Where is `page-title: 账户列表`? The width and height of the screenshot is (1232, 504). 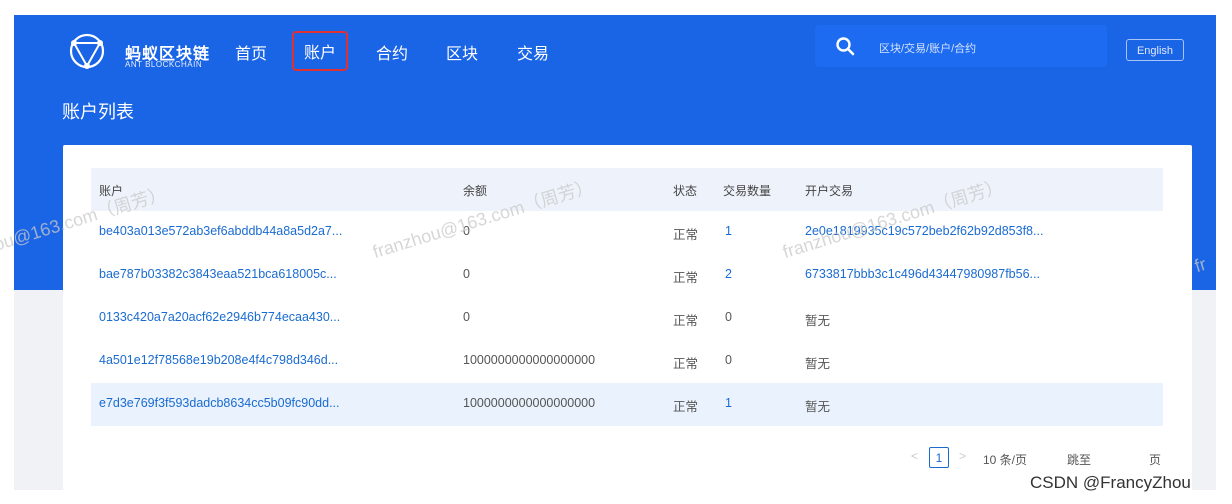 page-title: 账户列表 is located at coordinates (98, 112).